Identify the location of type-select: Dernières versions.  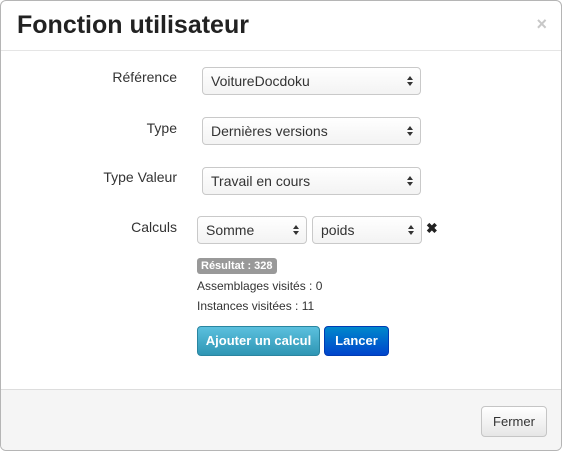
(311, 131).